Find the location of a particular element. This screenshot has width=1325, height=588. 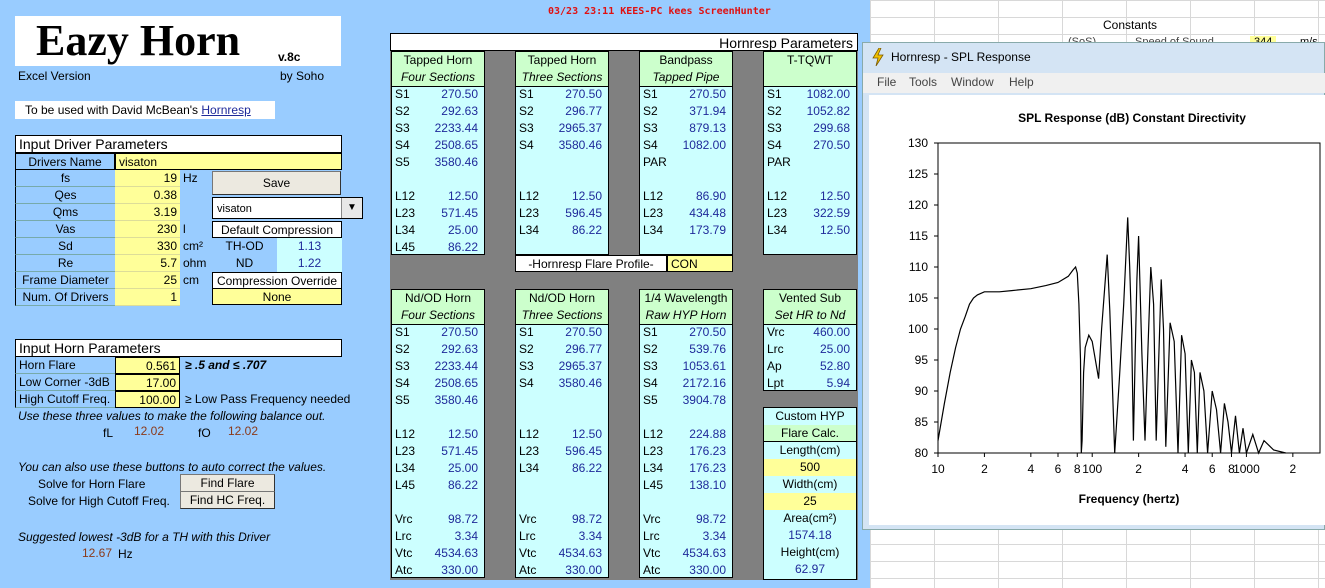

thod-label: TH-OD is located at coordinates (244, 246).